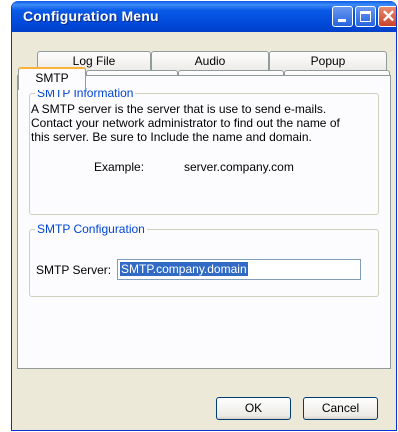 This screenshot has width=398, height=432. Describe the element at coordinates (210, 61) in the screenshot. I see `tab-audio: Audio` at that location.